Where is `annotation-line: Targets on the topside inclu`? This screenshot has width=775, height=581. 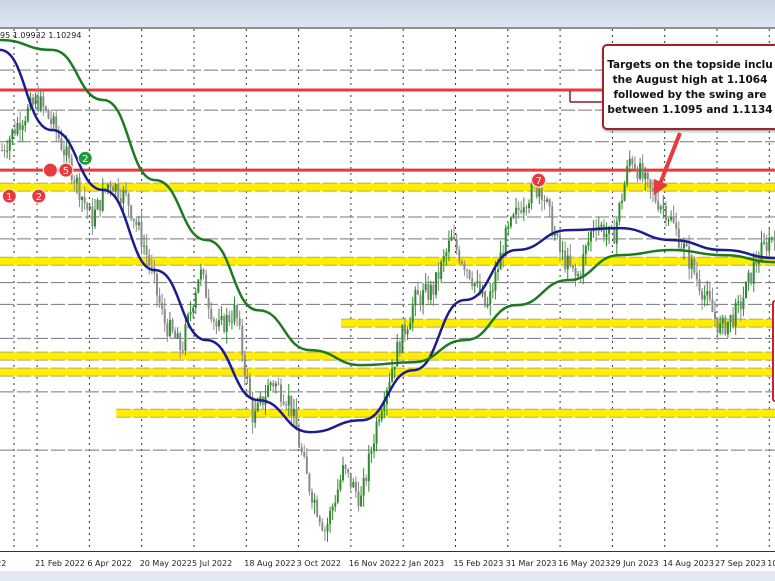 annotation-line: Targets on the topside inclu is located at coordinates (690, 65).